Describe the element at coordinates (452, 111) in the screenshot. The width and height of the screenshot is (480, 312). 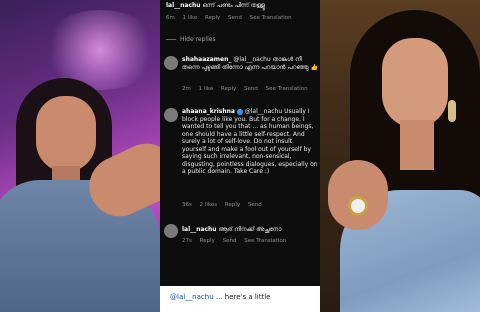
I see `earring` at that location.